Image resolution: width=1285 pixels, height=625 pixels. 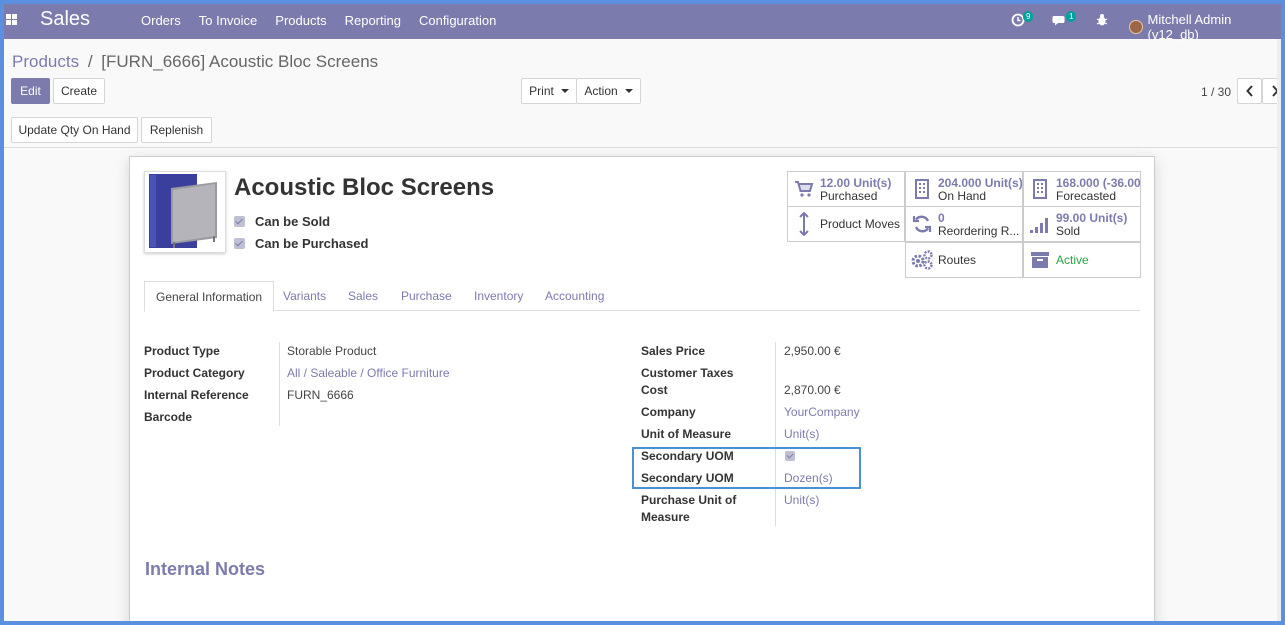 I want to click on can-be-sold-checkbox: Can be Sold, so click(x=282, y=221).